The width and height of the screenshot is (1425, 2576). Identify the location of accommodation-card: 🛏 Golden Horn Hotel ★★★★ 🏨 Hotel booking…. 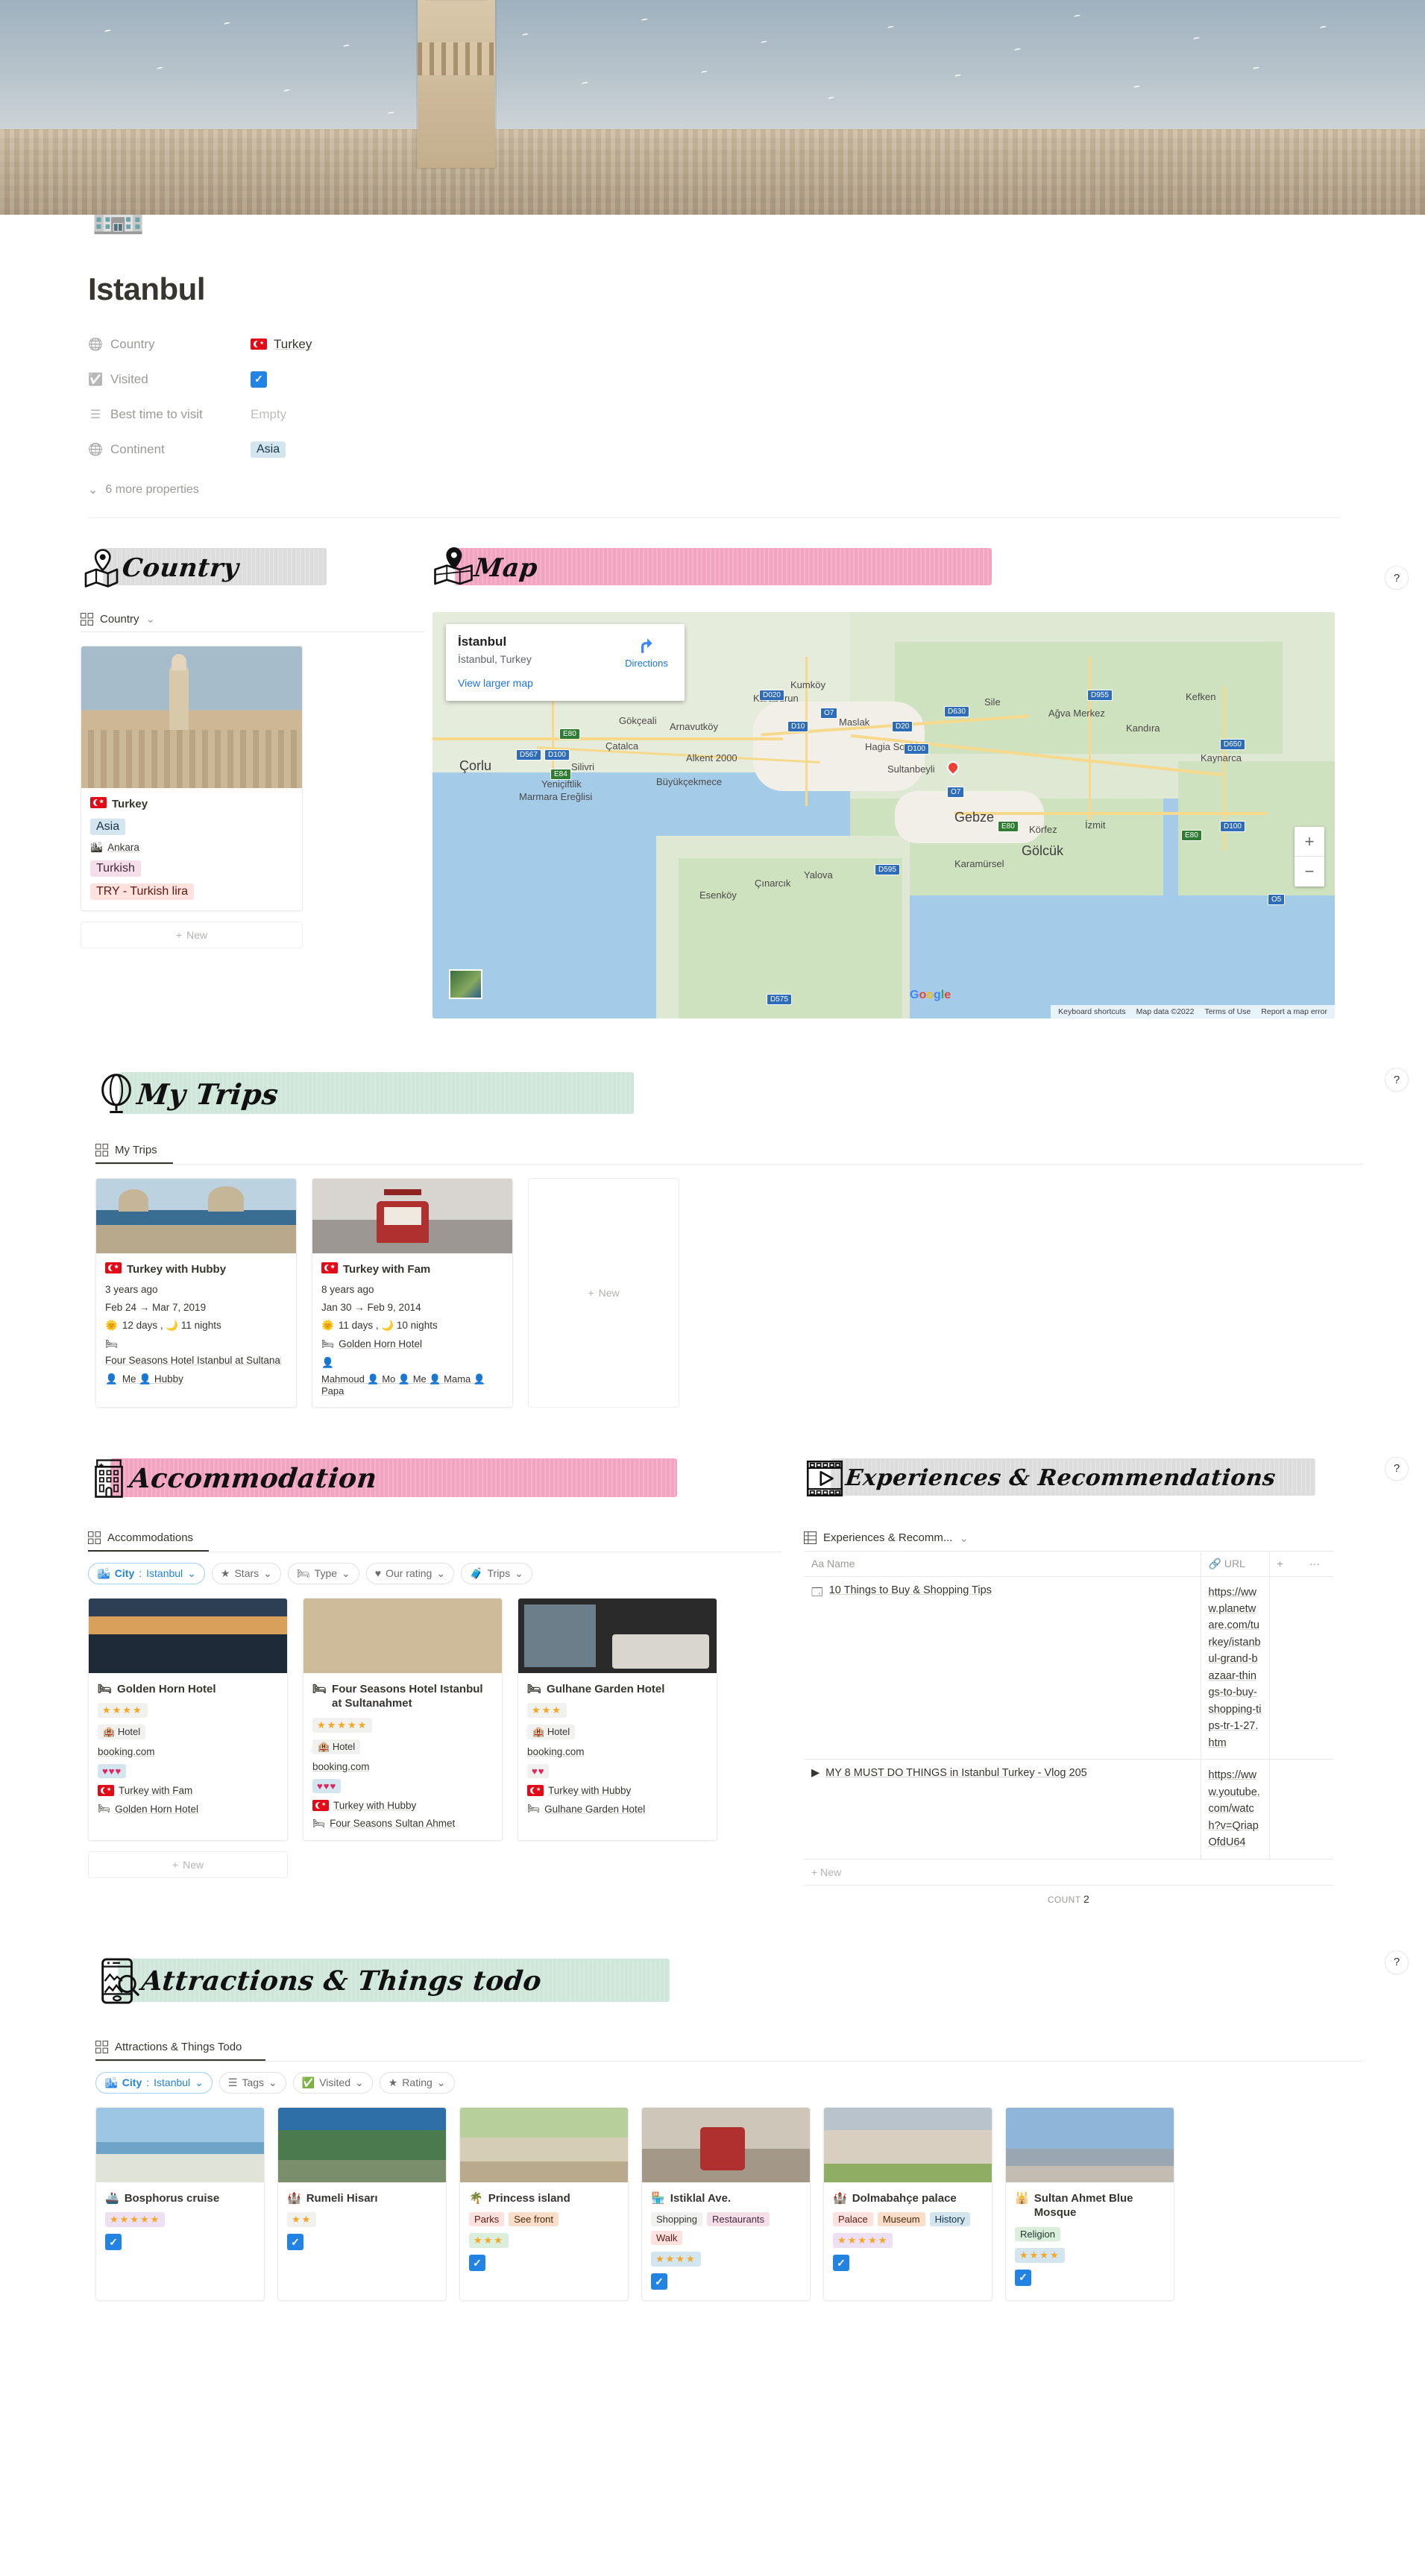
(188, 1719).